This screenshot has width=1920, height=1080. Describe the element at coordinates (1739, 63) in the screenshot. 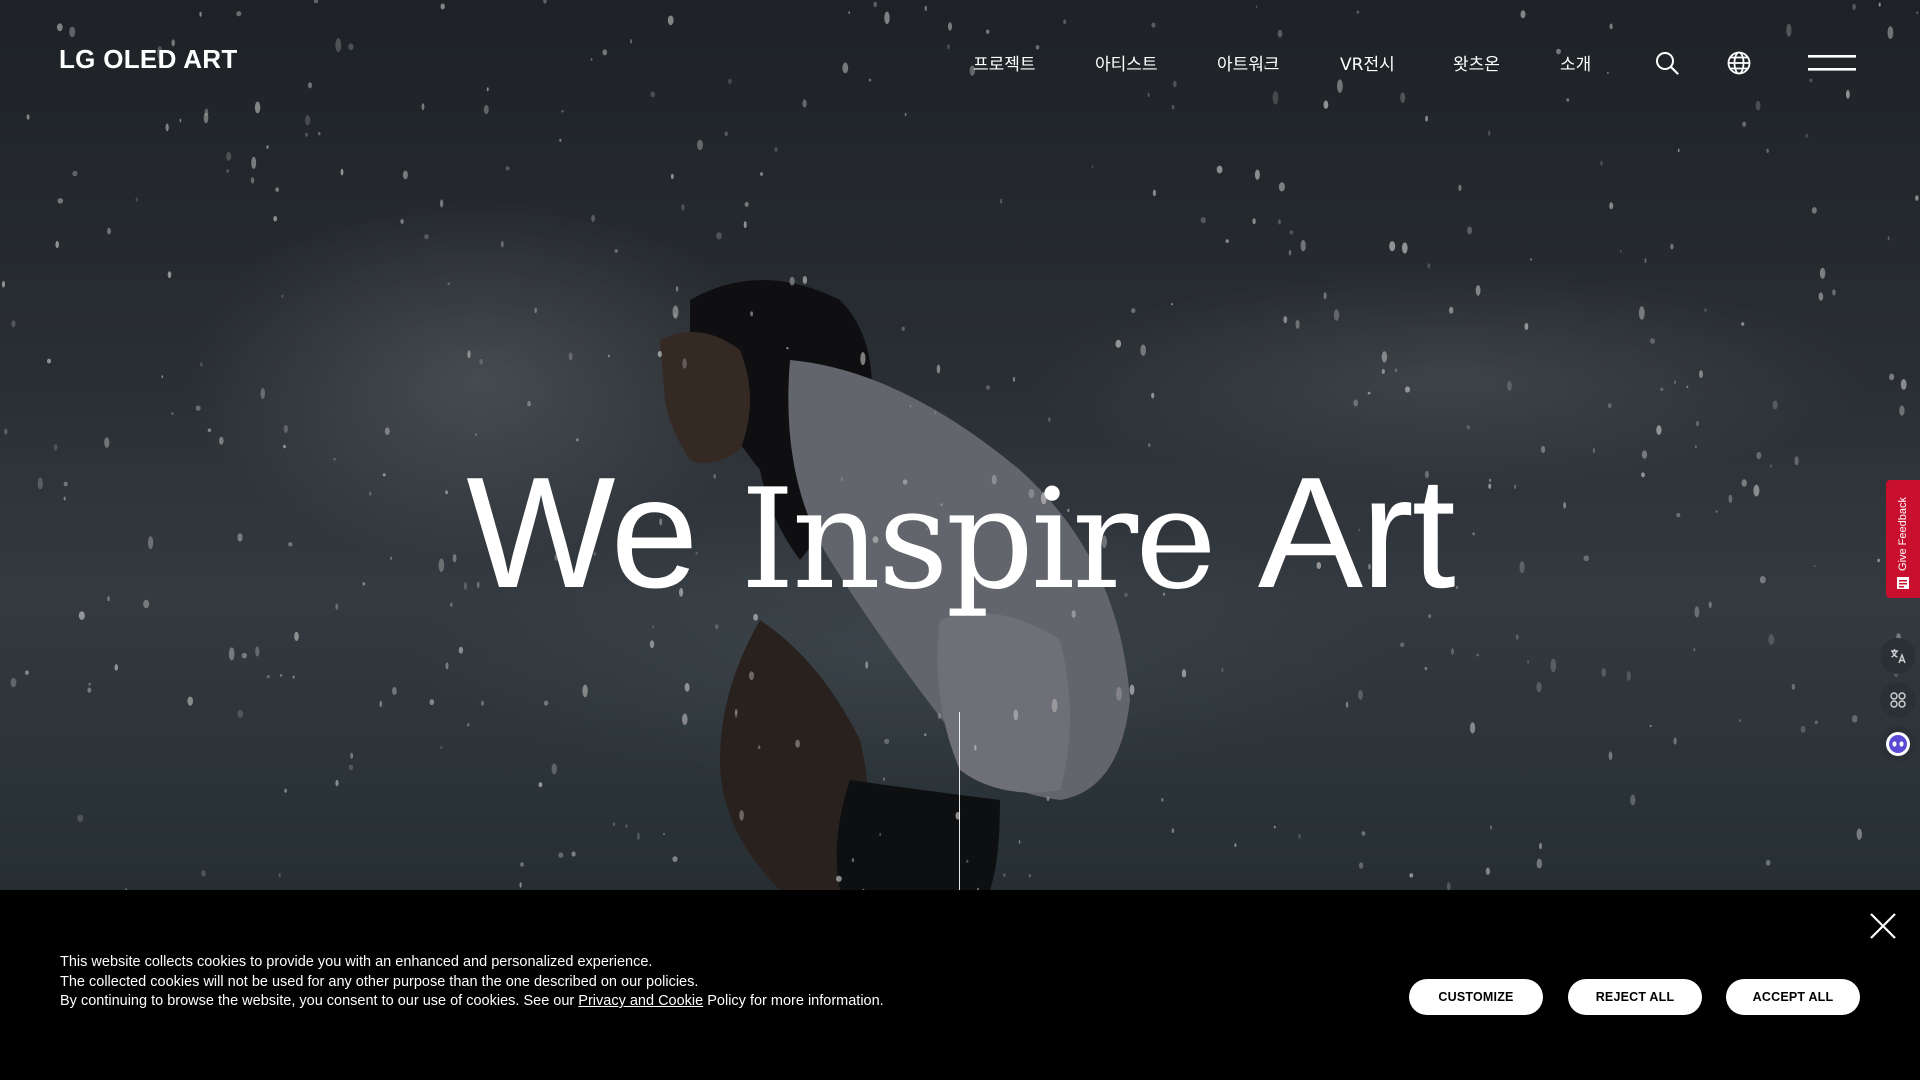

I see `globe-icon` at that location.